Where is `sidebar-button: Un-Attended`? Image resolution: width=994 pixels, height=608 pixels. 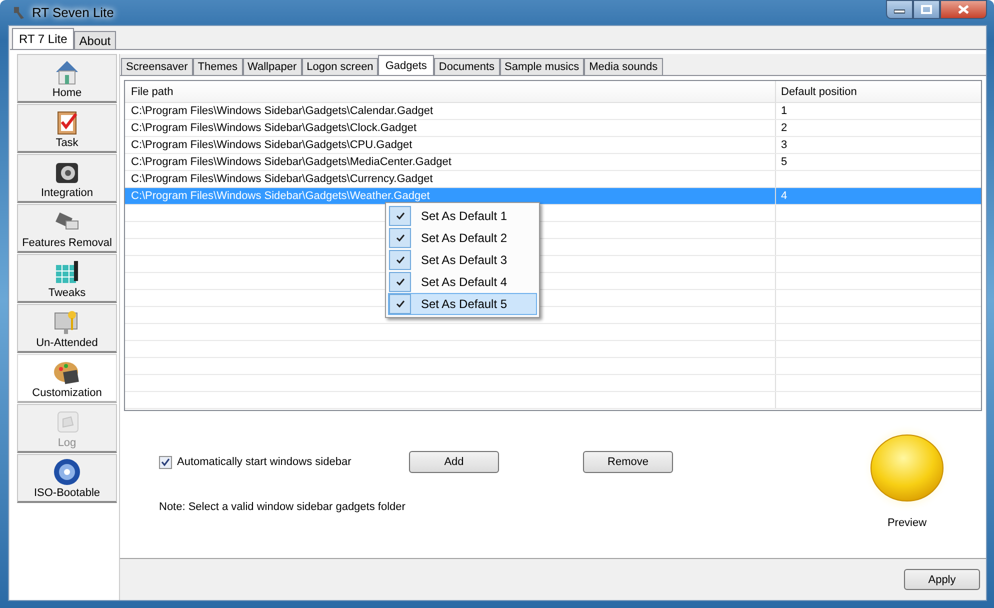 sidebar-button: Un-Attended is located at coordinates (67, 328).